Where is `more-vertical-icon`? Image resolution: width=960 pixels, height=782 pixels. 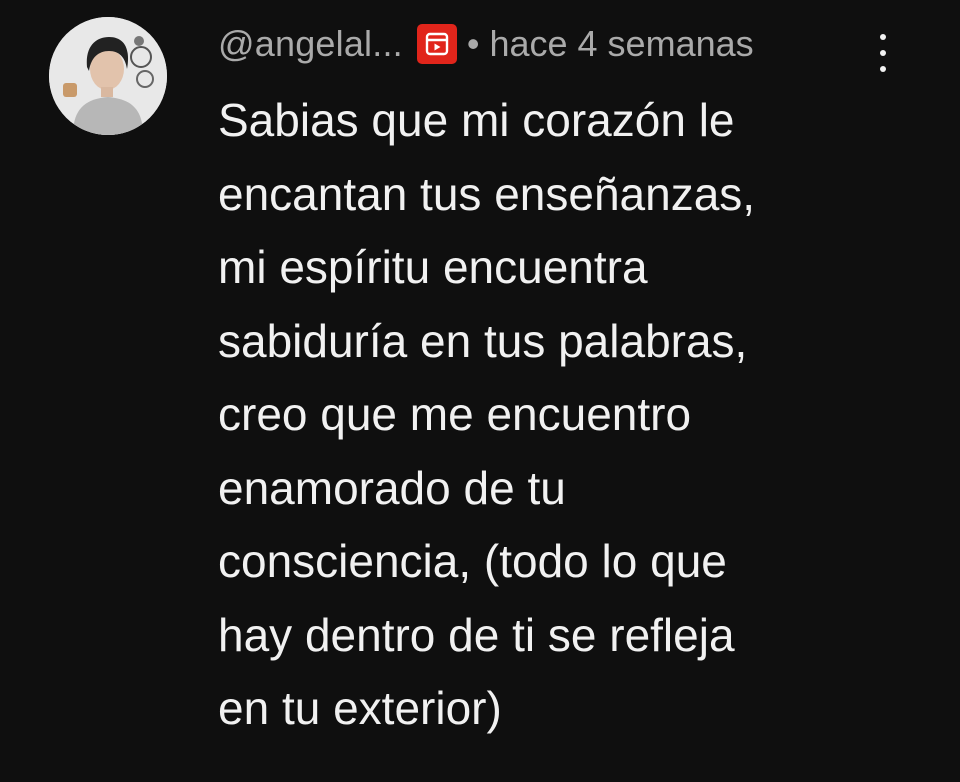 more-vertical-icon is located at coordinates (883, 53).